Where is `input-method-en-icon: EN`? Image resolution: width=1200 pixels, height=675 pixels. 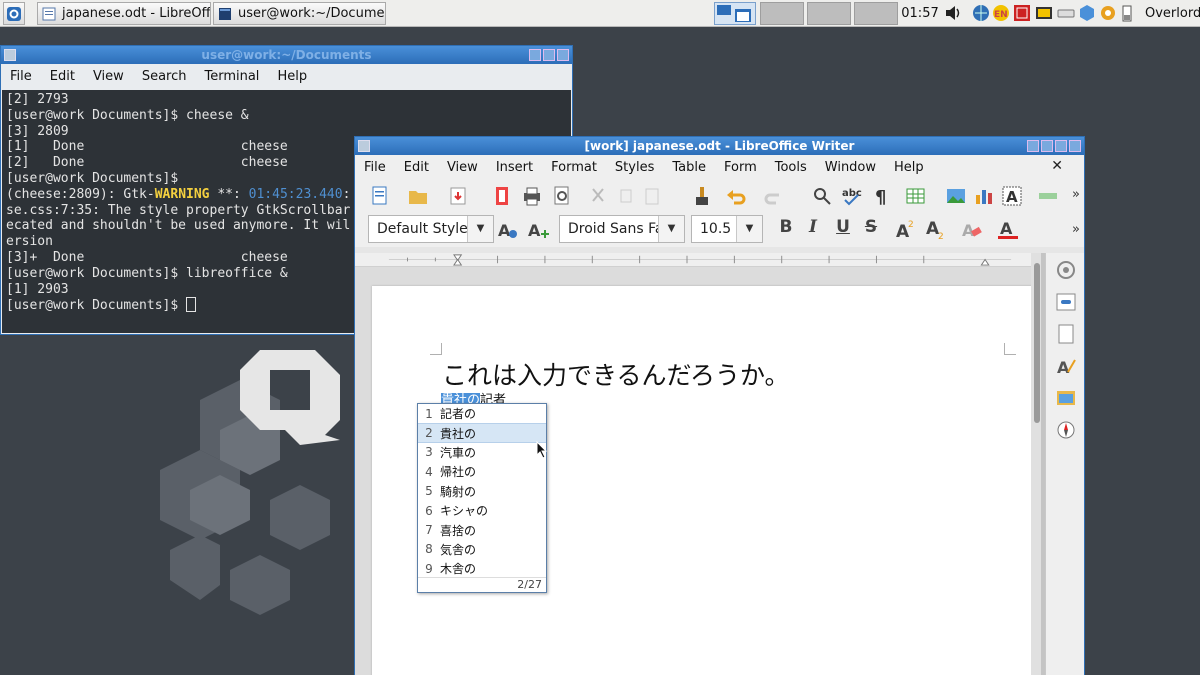
input-method-en-icon: EN is located at coordinates (1001, 13).